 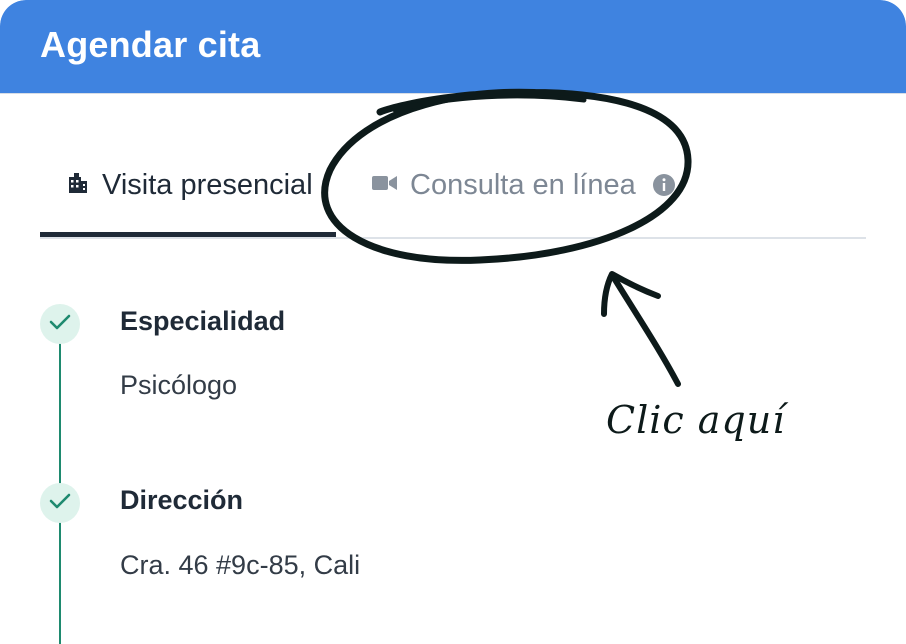 What do you see at coordinates (453, 47) in the screenshot?
I see `card-header: Agendar cita` at bounding box center [453, 47].